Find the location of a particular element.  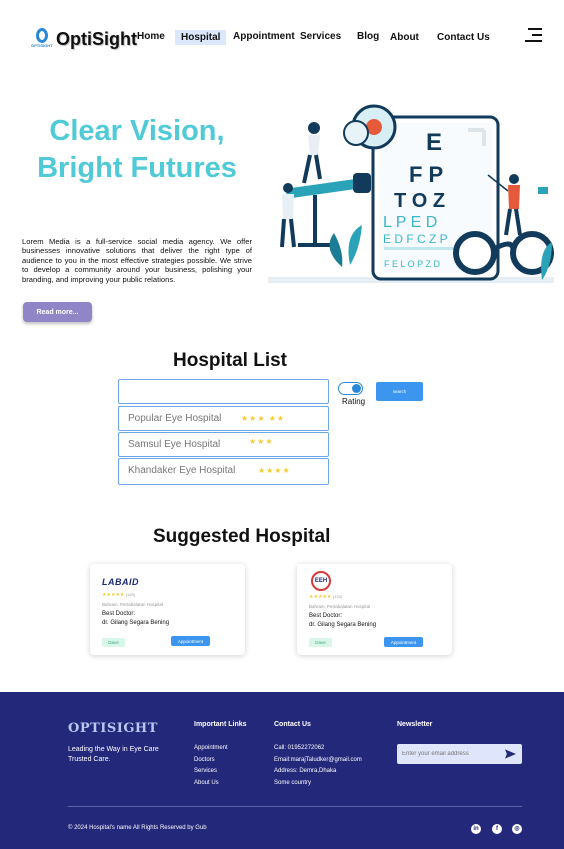

newsletter-email-input is located at coordinates (449, 754).